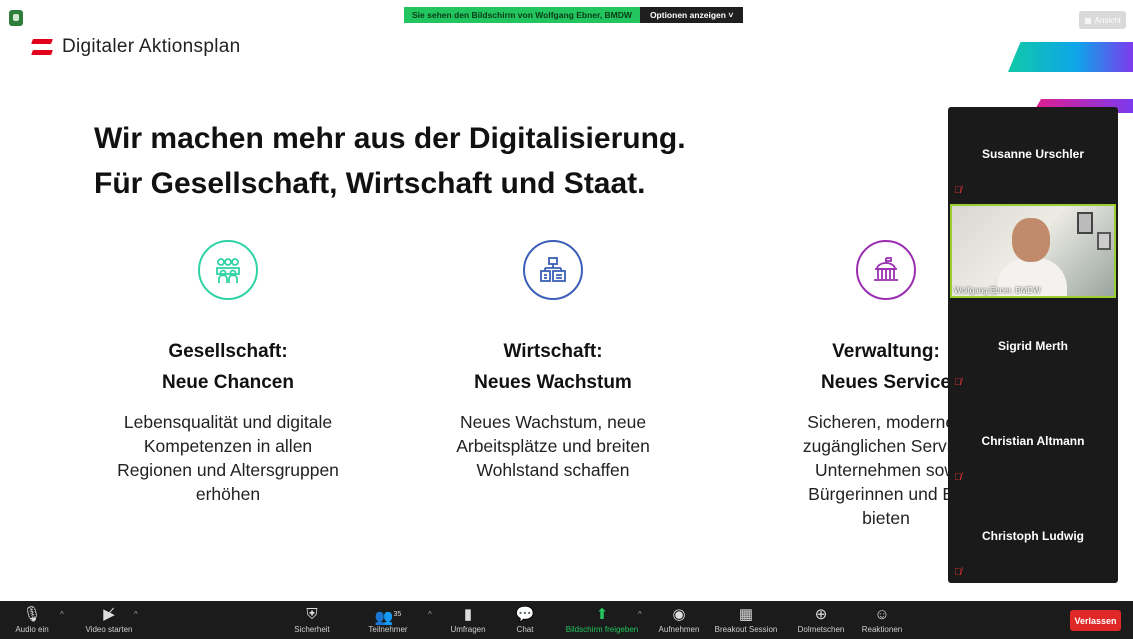 The height and width of the screenshot is (639, 1133). Describe the element at coordinates (886, 270) in the screenshot. I see `government-building-icon` at that location.